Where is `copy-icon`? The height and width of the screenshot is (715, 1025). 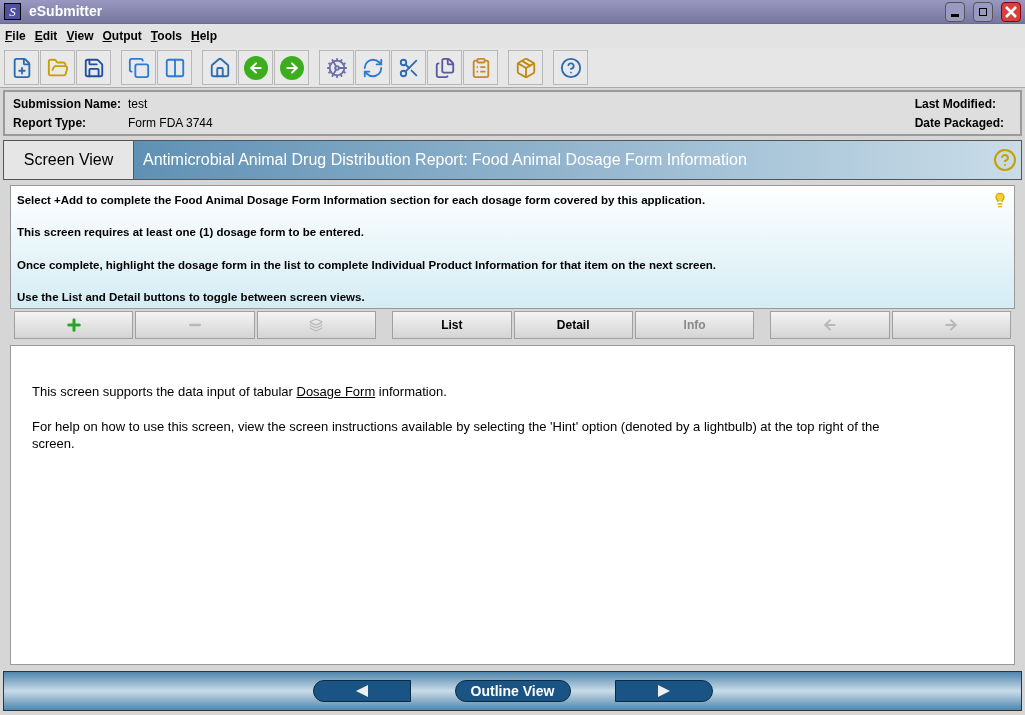 copy-icon is located at coordinates (444, 67).